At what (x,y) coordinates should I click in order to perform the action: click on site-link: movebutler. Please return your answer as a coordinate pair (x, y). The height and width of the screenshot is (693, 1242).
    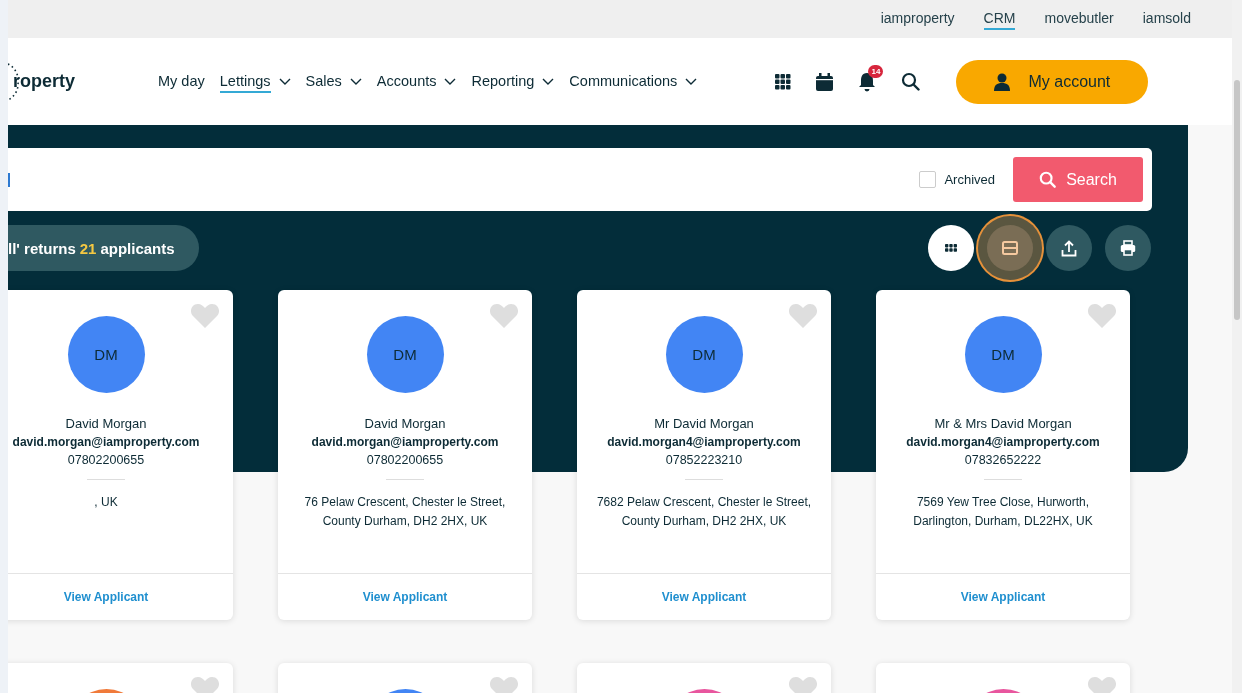
    Looking at the image, I should click on (1079, 19).